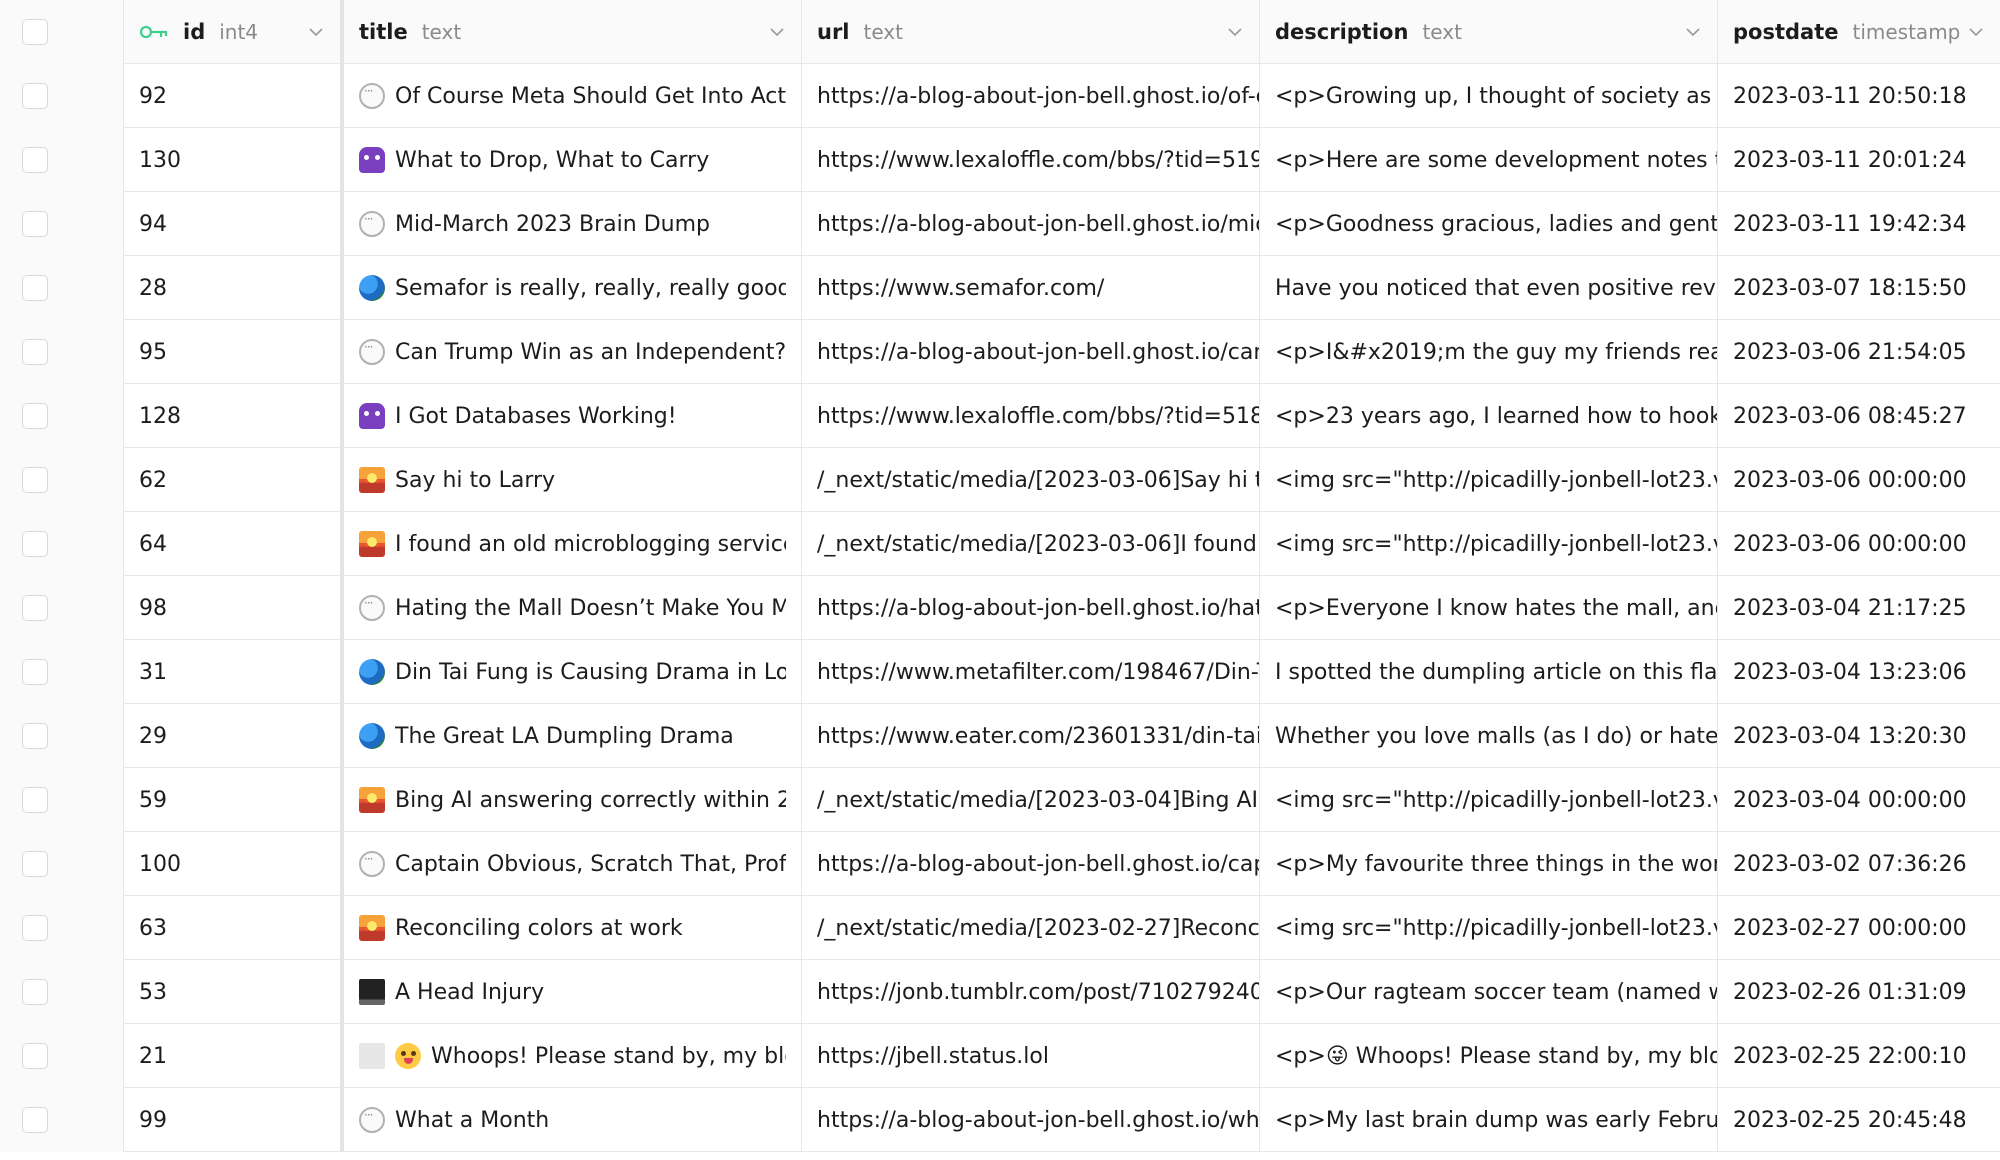 This screenshot has width=2000, height=1160. Describe the element at coordinates (1031, 800) in the screenshot. I see `cell-url: /_next/static/media/[2023-03-04]Bing AI` at that location.